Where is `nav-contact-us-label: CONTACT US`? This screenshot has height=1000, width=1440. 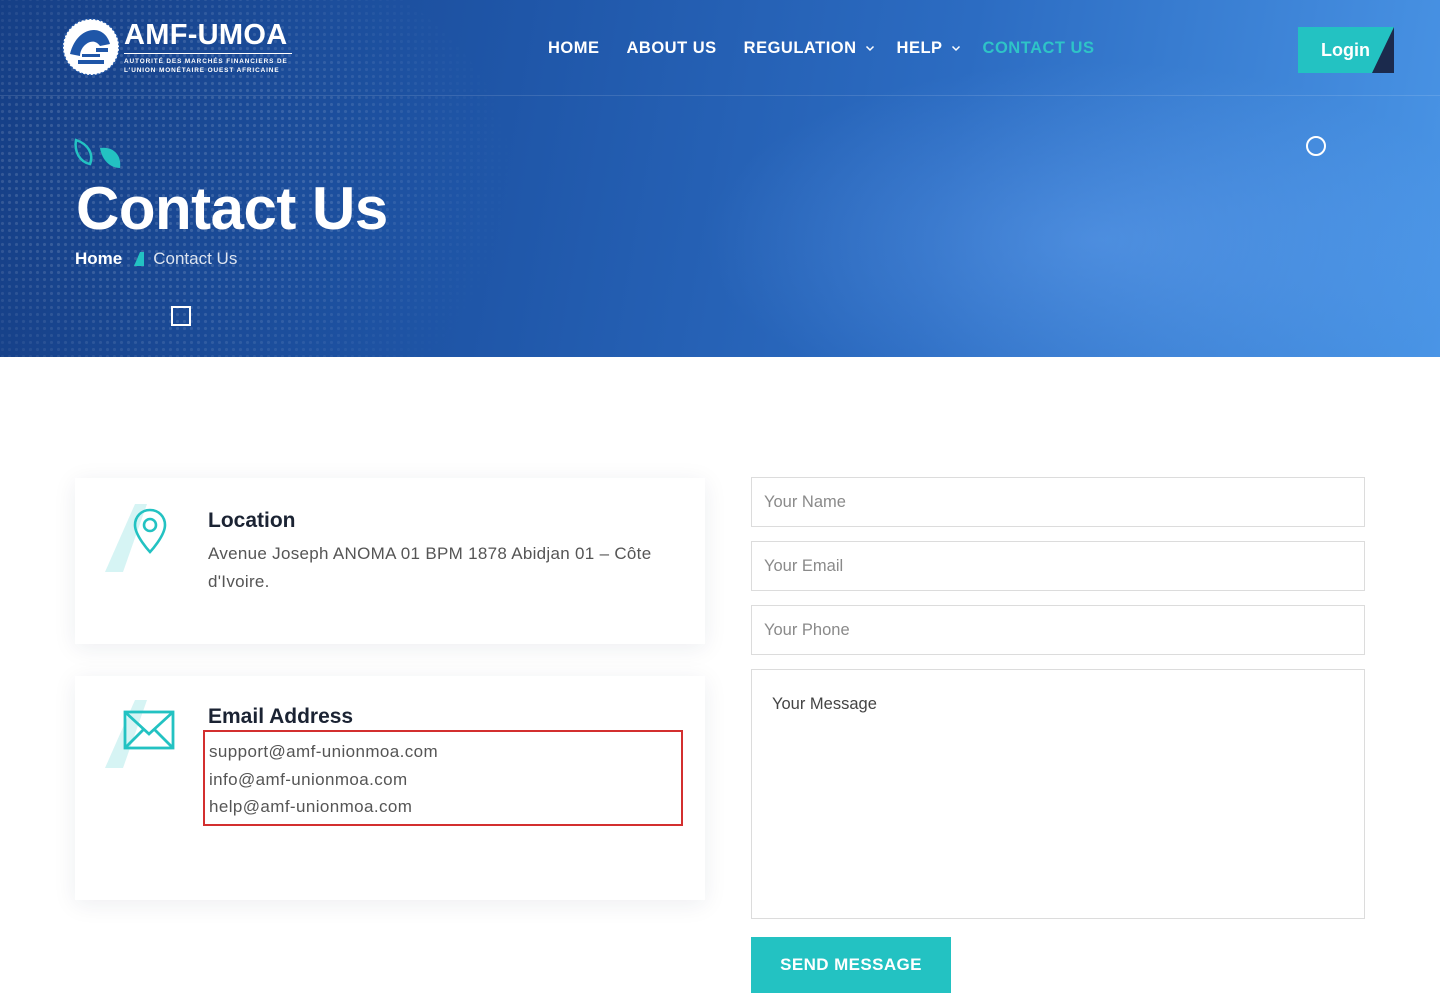
nav-contact-us-label: CONTACT US is located at coordinates (1038, 47).